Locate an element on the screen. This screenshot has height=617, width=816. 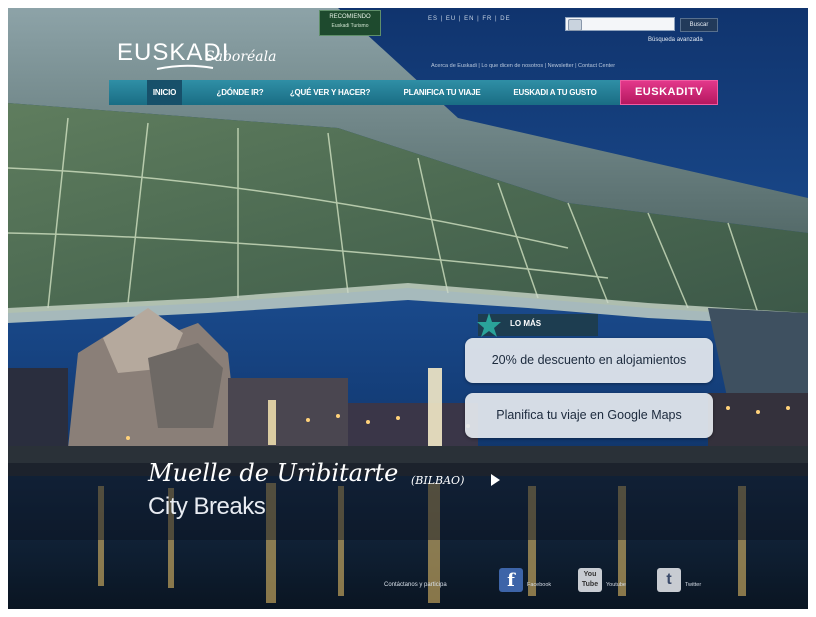
advanced-search-link: Búsqueda avanzada is located at coordinates (675, 40).